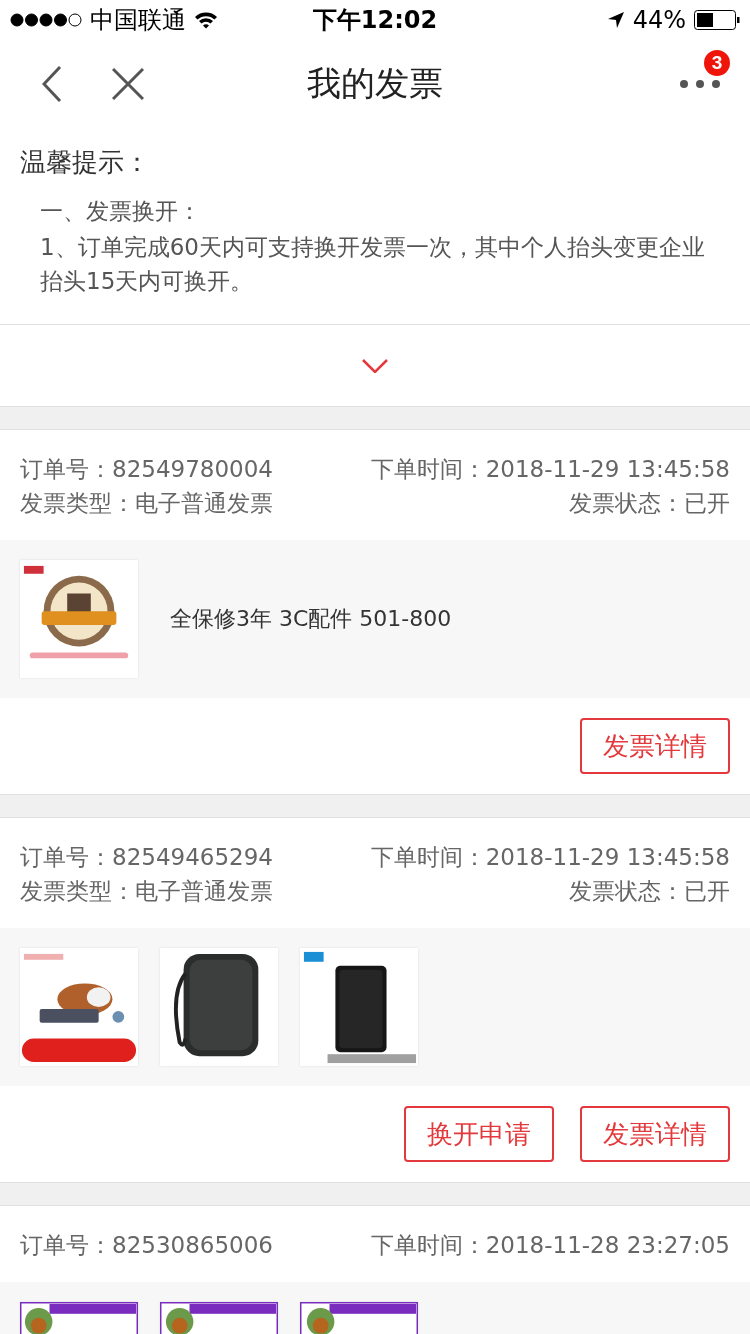 This screenshot has width=750, height=1334. Describe the element at coordinates (120, 211) in the screenshot. I see `tips-heading: 一、发票换开：` at that location.